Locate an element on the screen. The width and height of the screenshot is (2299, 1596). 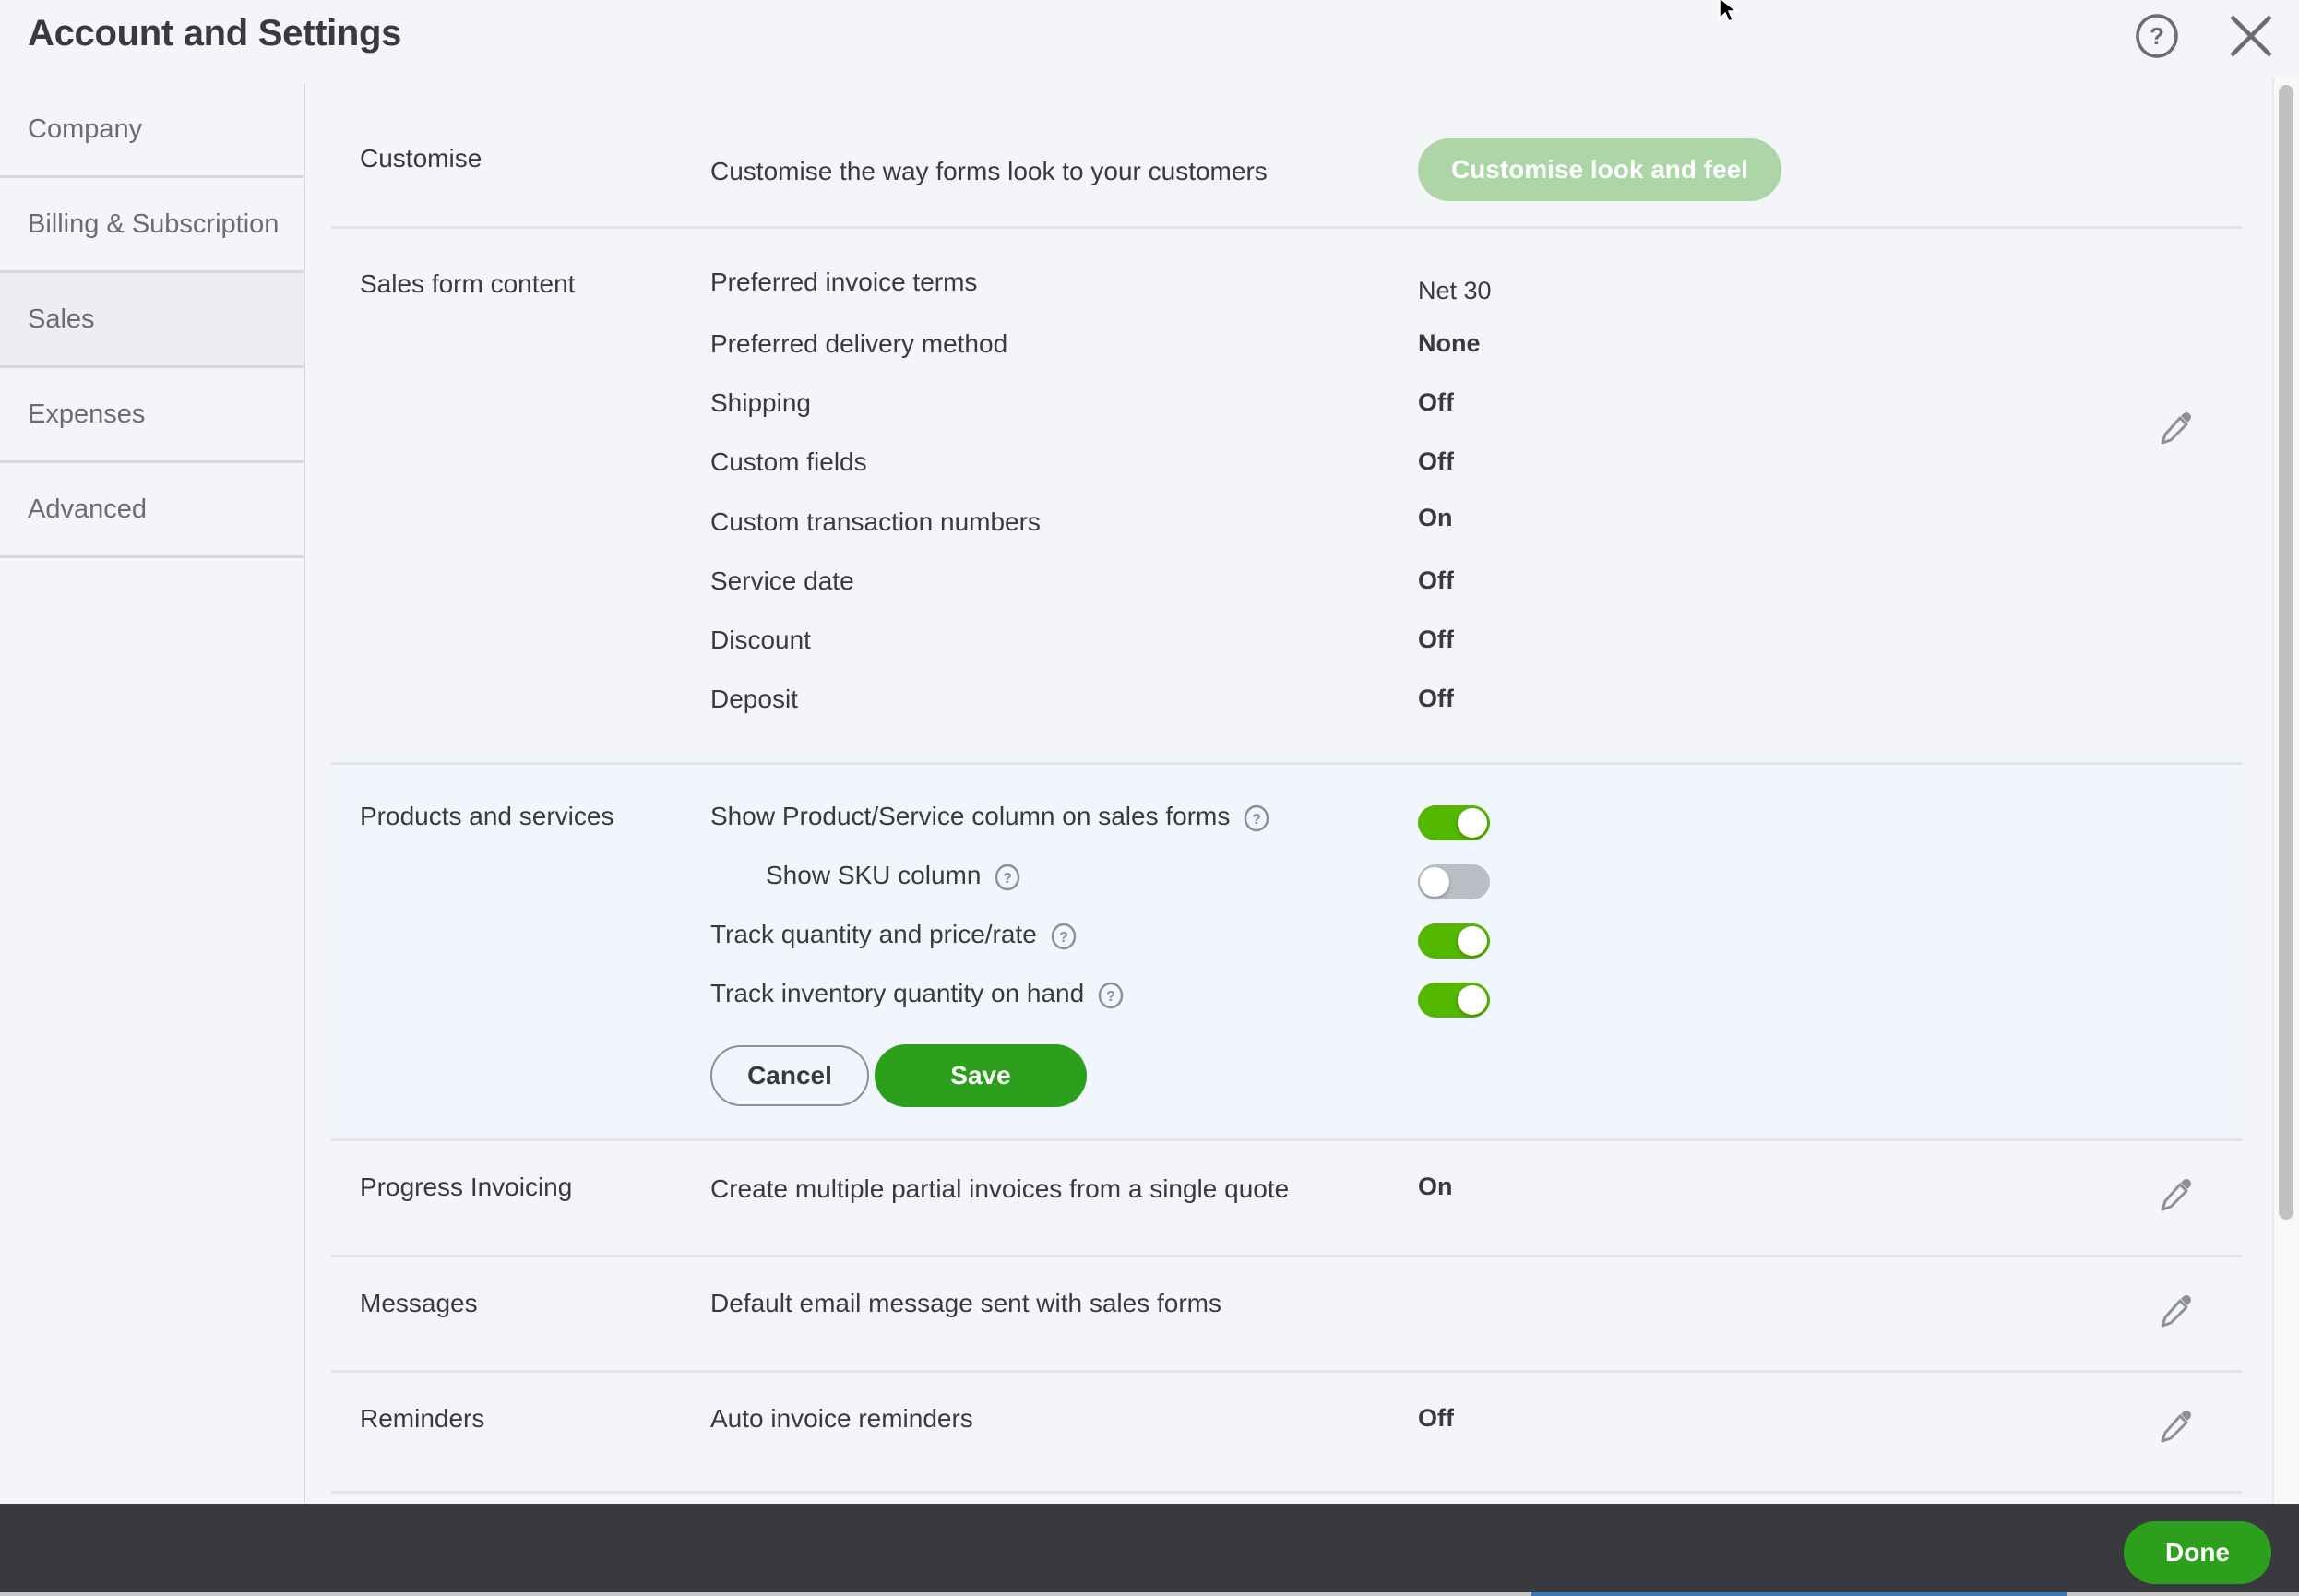
setting-row: Shipping Off is located at coordinates (1476, 408).